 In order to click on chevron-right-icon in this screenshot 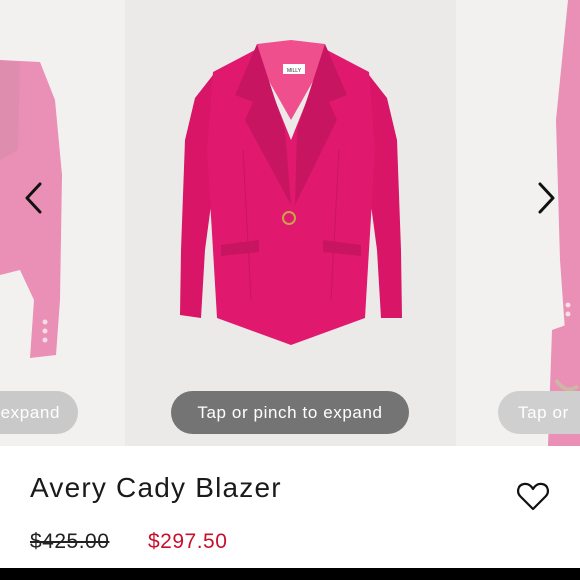, I will do `click(546, 198)`.